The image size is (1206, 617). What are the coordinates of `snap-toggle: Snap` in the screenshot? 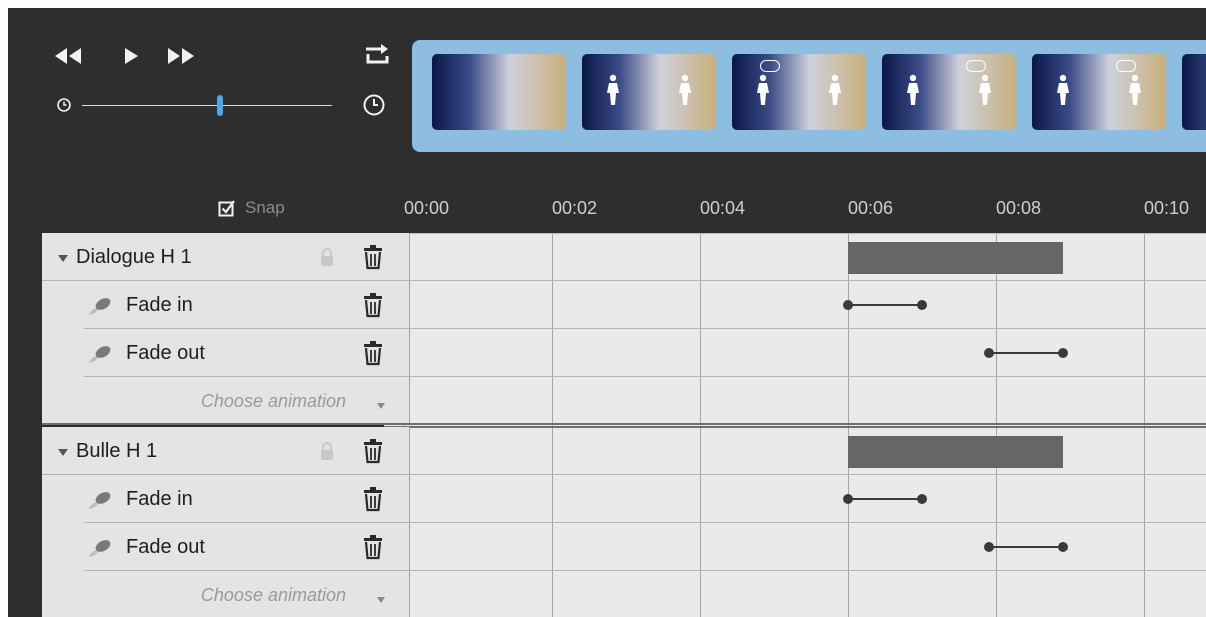 It's located at (251, 208).